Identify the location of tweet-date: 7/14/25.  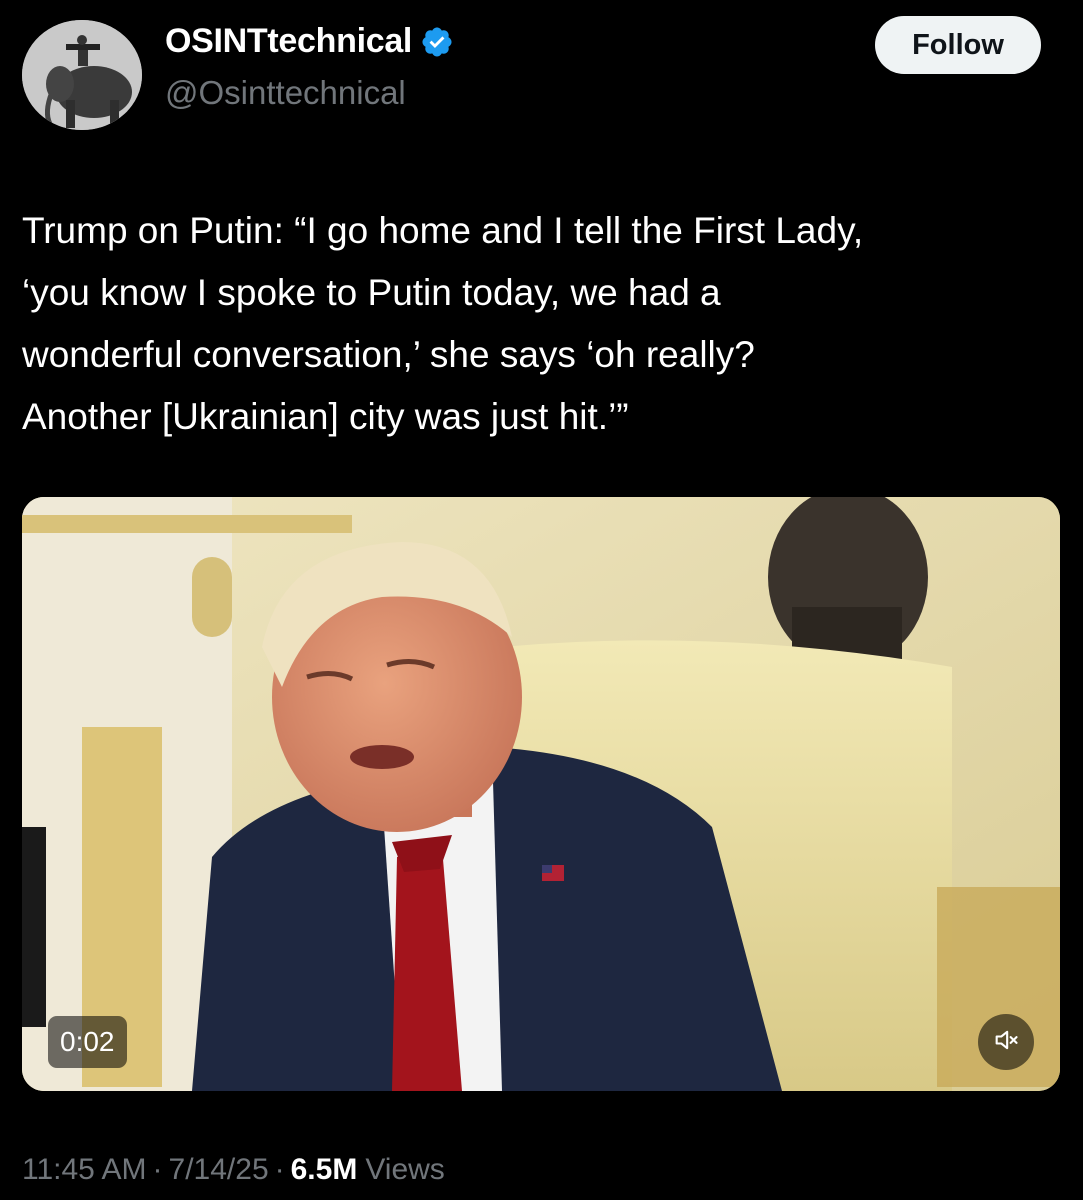
(219, 1170).